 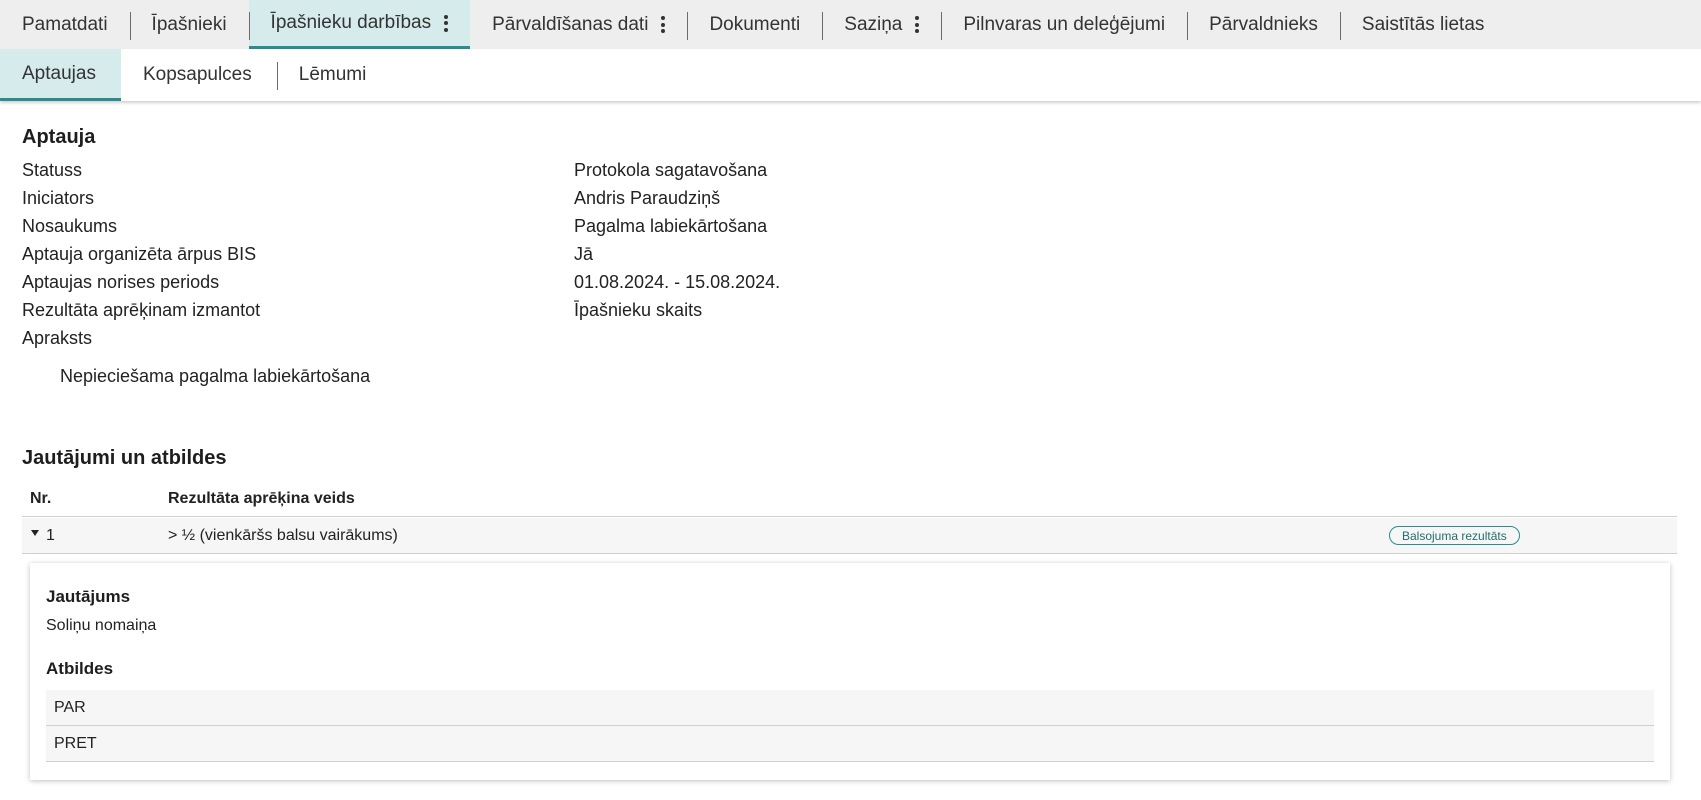 I want to click on field-value: Īpašnieku skaits, so click(x=638, y=309).